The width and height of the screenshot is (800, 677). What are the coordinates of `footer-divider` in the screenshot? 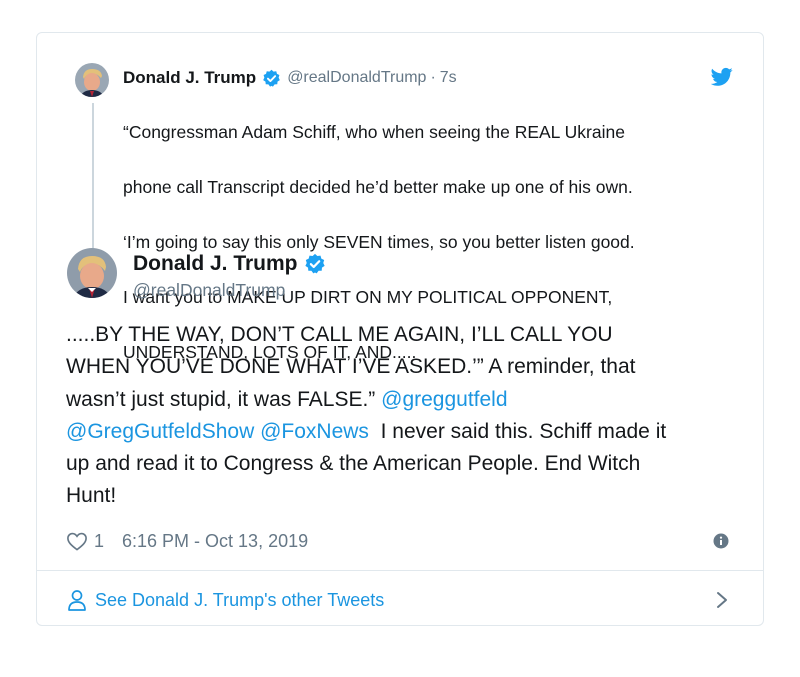 It's located at (400, 570).